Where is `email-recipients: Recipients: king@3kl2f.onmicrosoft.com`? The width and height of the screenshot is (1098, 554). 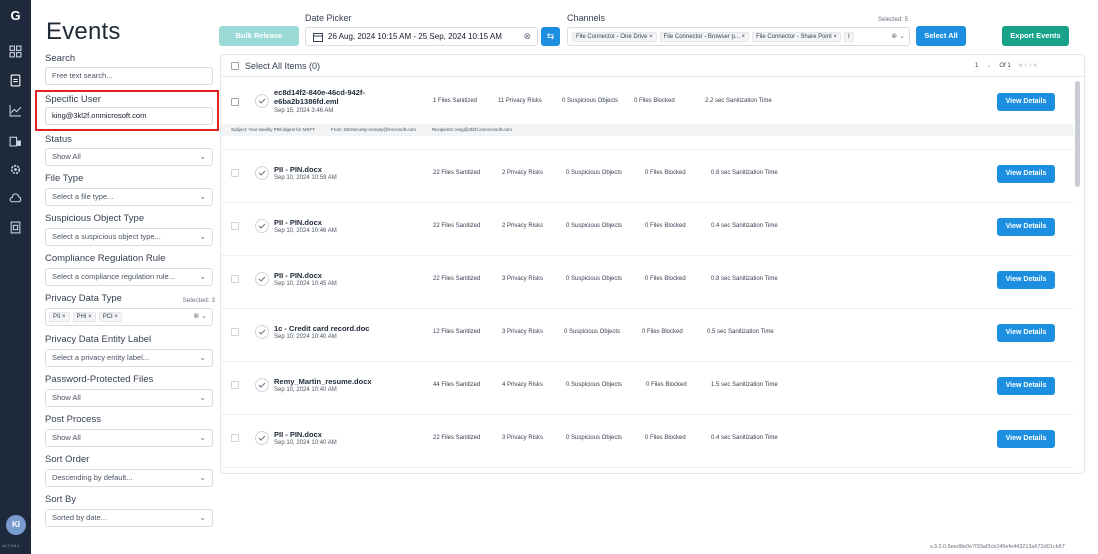 email-recipients: Recipients: king@3kl2f.onmicrosoft.com is located at coordinates (471, 129).